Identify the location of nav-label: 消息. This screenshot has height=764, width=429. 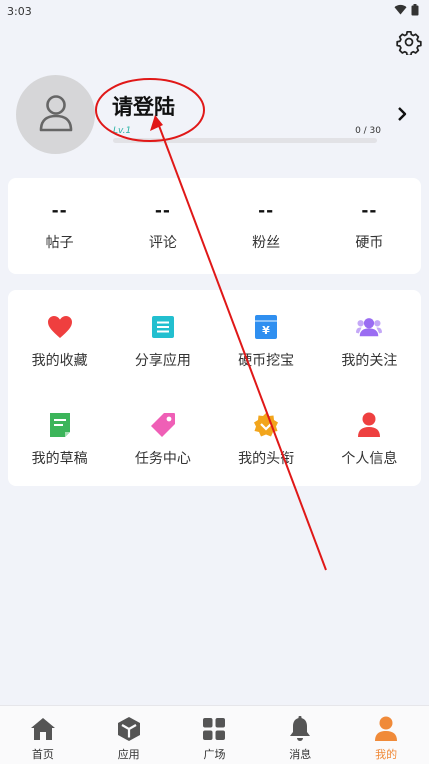
(300, 754).